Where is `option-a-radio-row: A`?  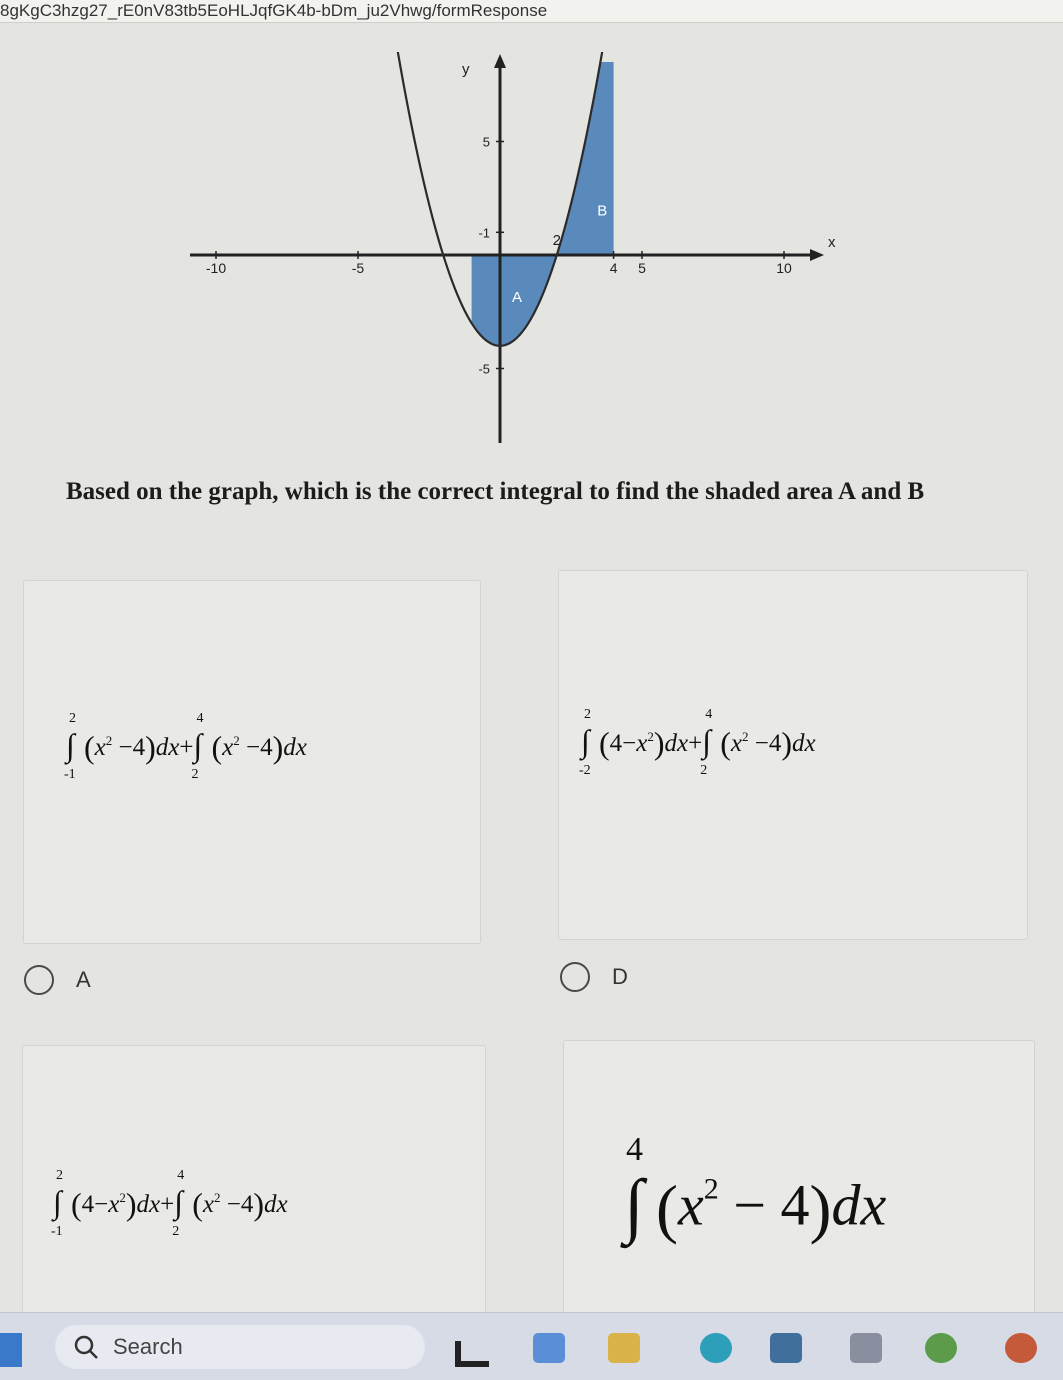 option-a-radio-row: A is located at coordinates (57, 980).